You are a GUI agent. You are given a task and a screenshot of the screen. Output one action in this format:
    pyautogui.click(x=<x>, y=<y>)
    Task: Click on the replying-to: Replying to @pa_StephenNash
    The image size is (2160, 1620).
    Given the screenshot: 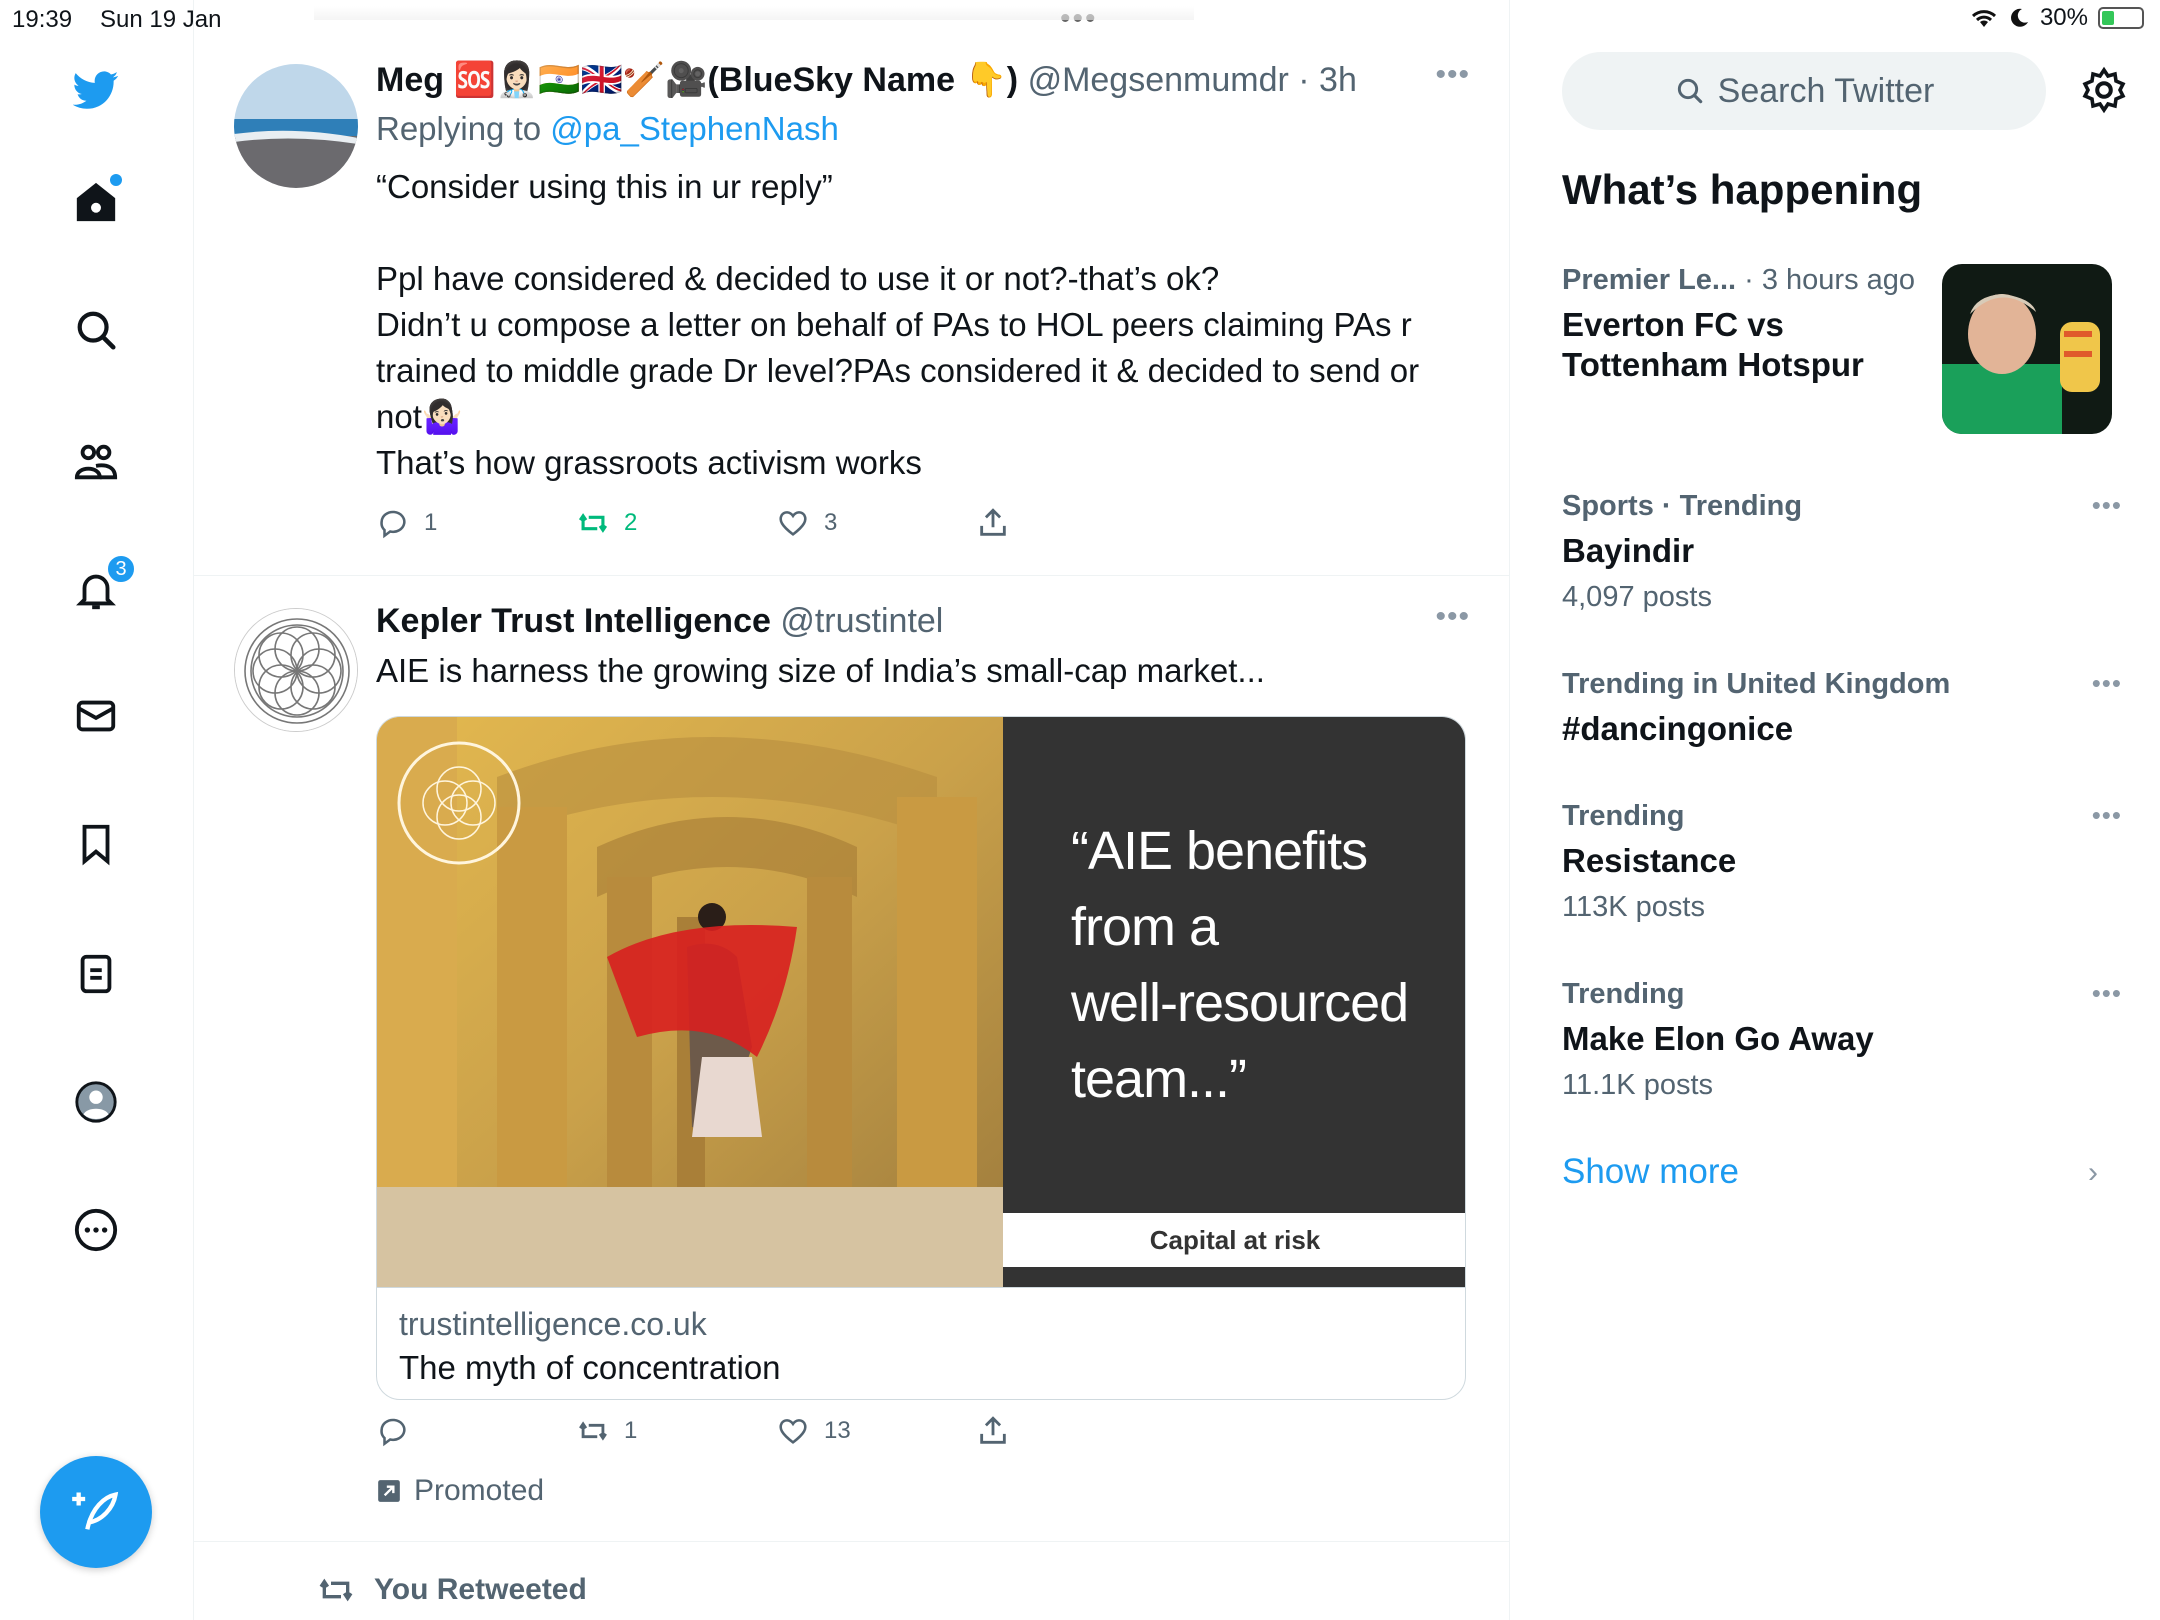 What is the action you would take?
    pyautogui.click(x=607, y=128)
    